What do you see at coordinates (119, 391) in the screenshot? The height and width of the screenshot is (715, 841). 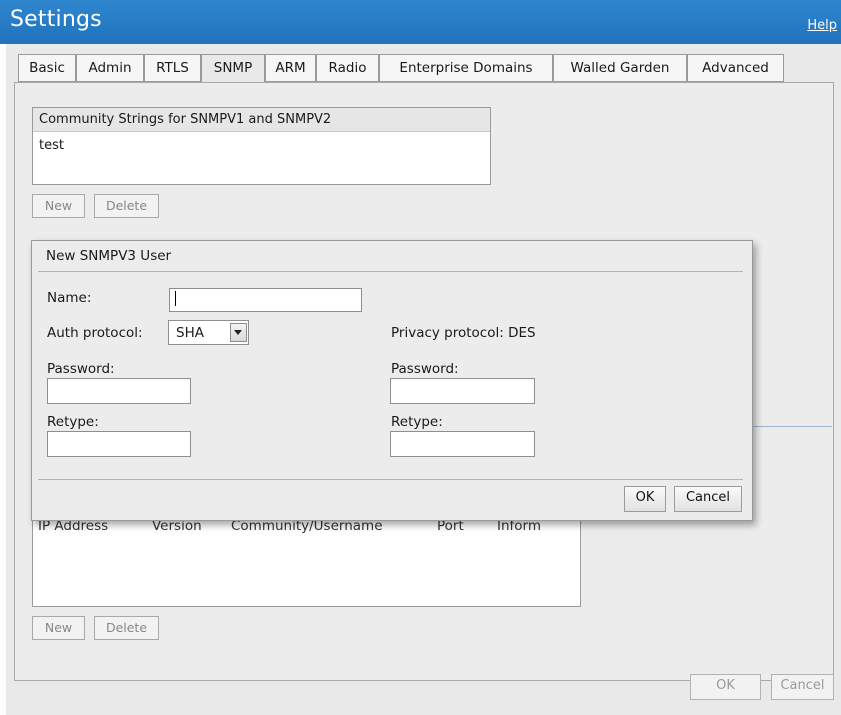 I see `auth-password-field` at bounding box center [119, 391].